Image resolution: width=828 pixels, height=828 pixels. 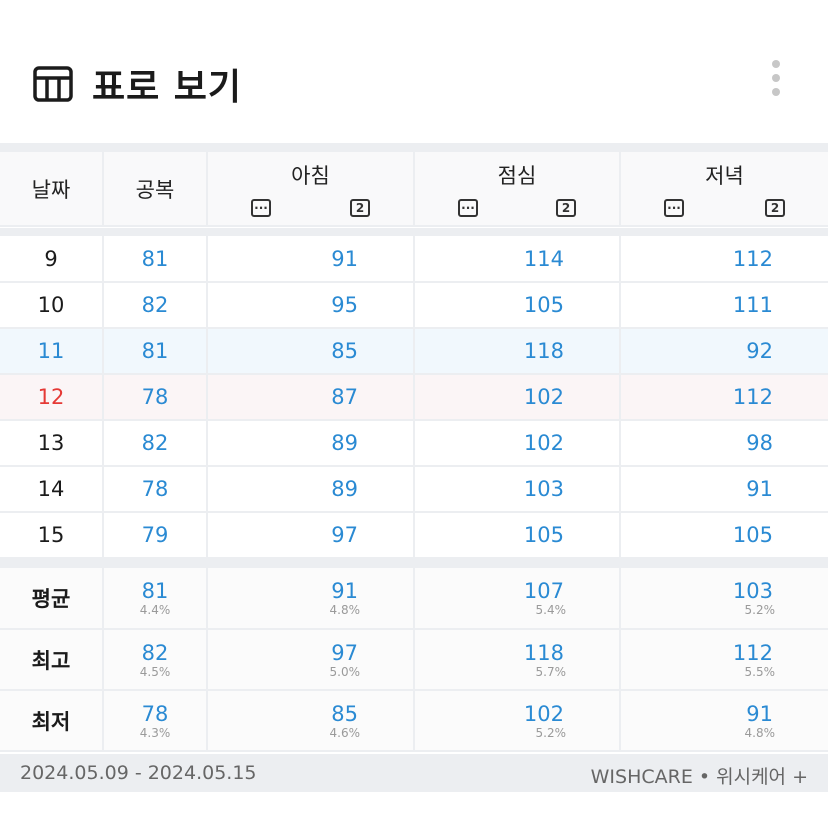 I want to click on date-cell: 9, so click(x=52, y=259).